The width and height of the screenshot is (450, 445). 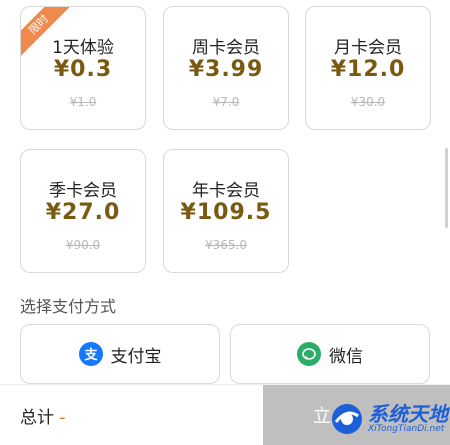 I want to click on plan-card-week: 周卡会员 ¥3.99 ¥7.0, so click(x=226, y=68).